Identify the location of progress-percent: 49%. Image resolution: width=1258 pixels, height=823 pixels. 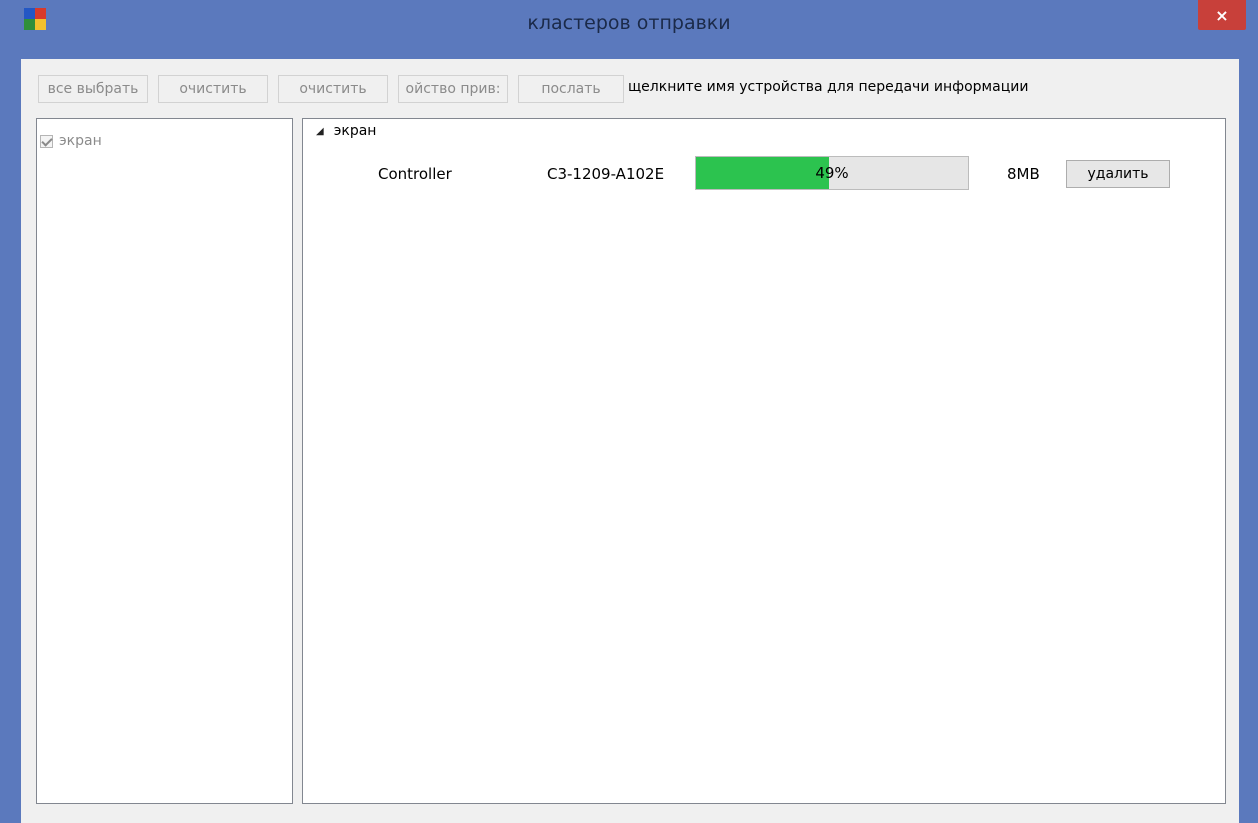
(832, 173).